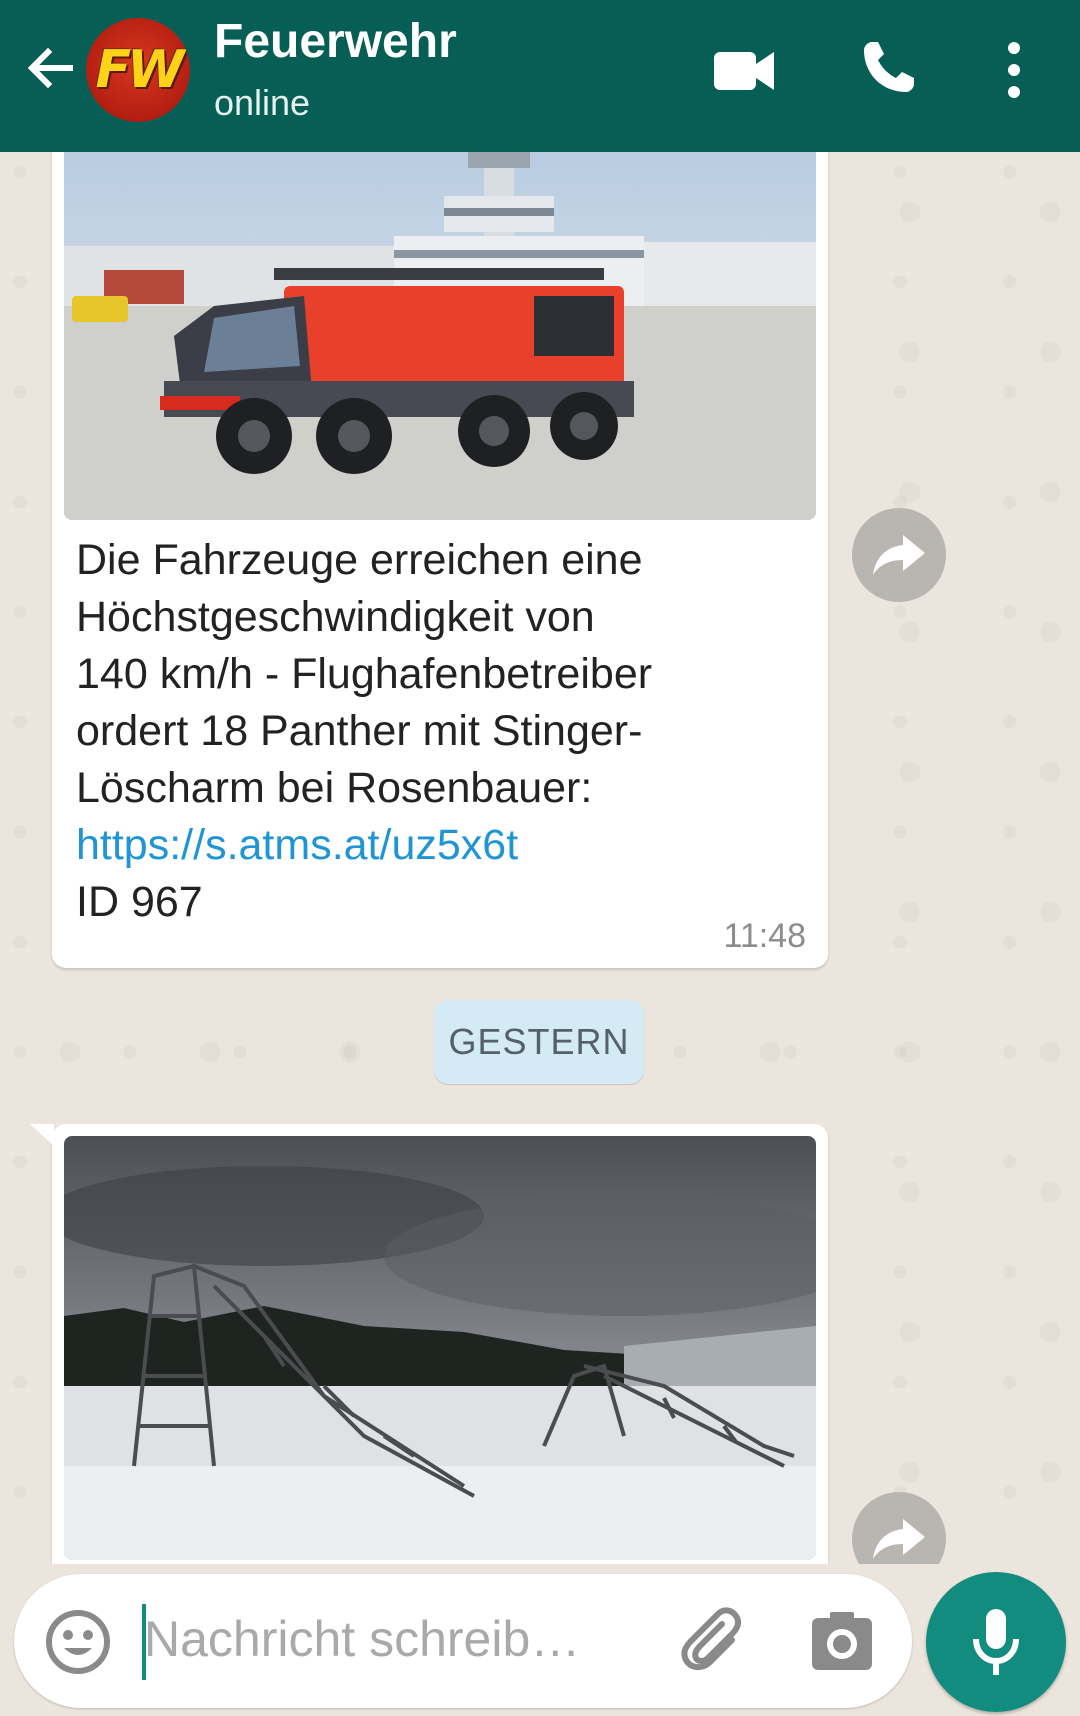 The width and height of the screenshot is (1080, 1716). I want to click on chat-title: Feuerwehr, so click(335, 41).